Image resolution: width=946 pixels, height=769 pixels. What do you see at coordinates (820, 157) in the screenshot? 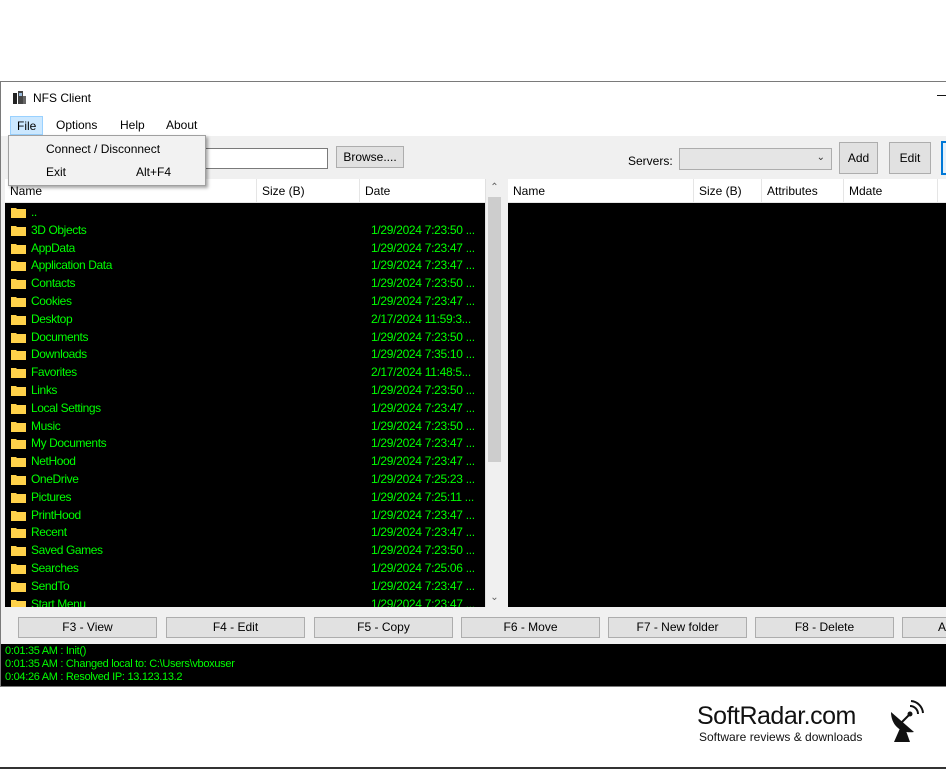
I see `chevron-down-icon: ⌄` at bounding box center [820, 157].